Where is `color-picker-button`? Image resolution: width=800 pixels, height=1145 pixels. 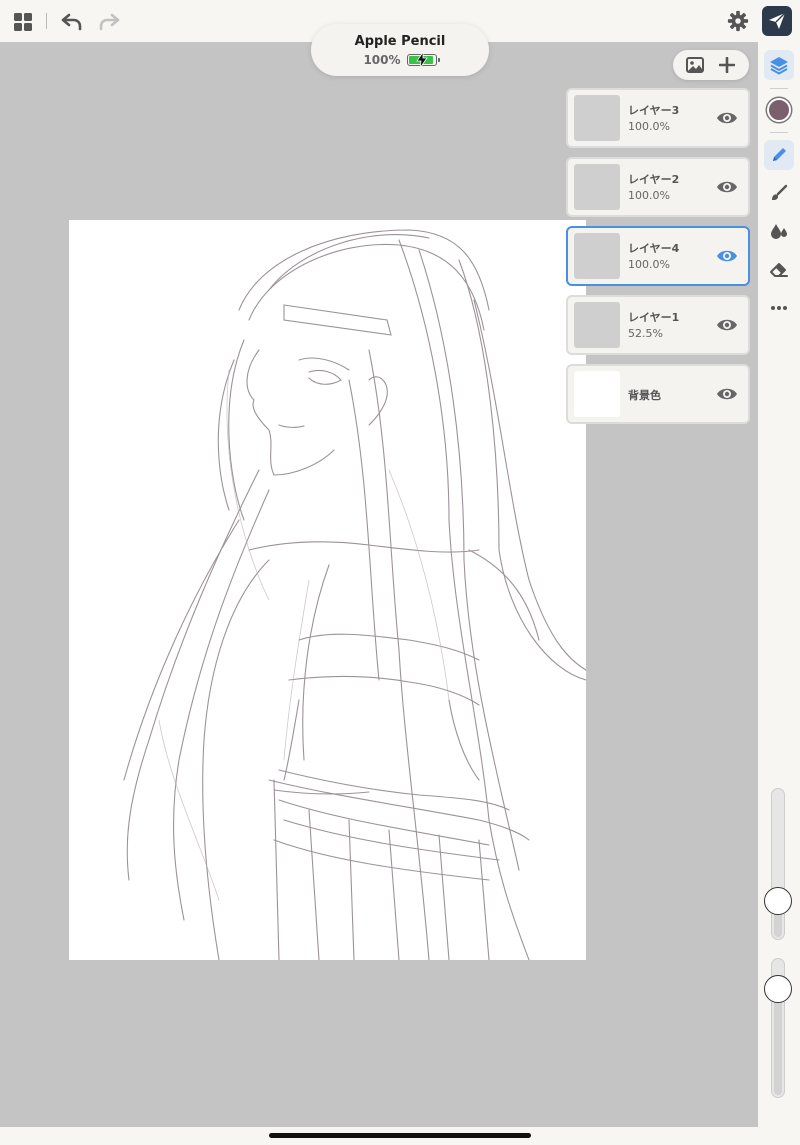
color-picker-button is located at coordinates (779, 110).